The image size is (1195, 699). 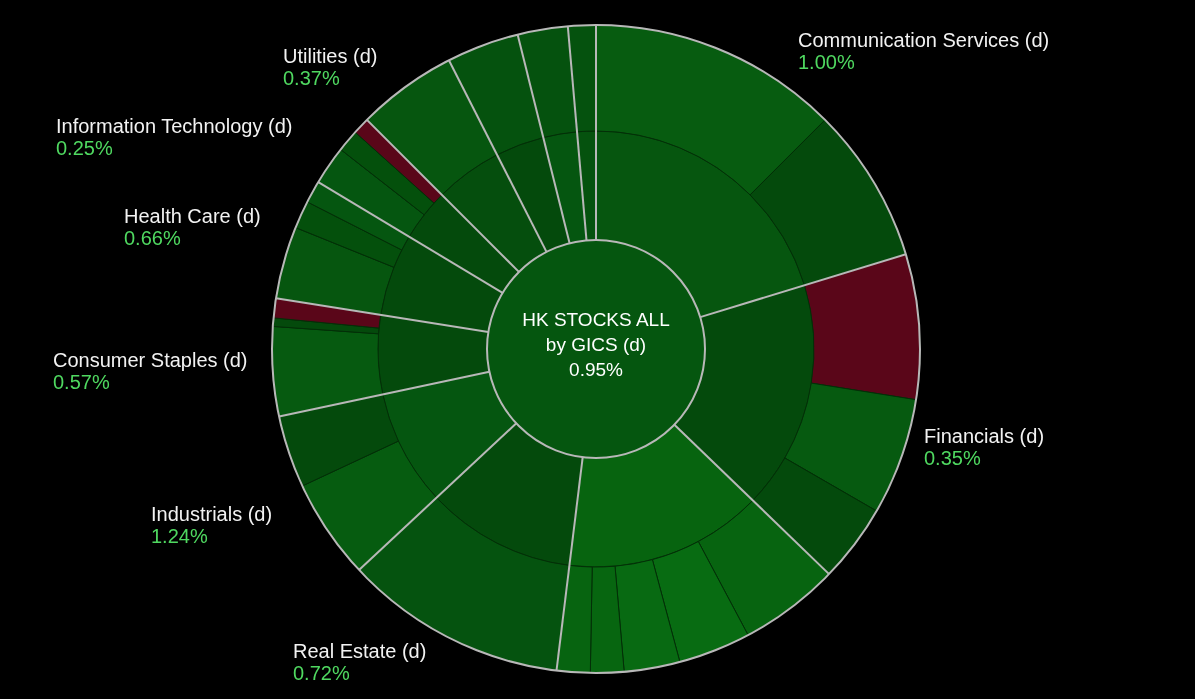 What do you see at coordinates (596, 320) in the screenshot?
I see `chart-title: HK STOCKS ALL` at bounding box center [596, 320].